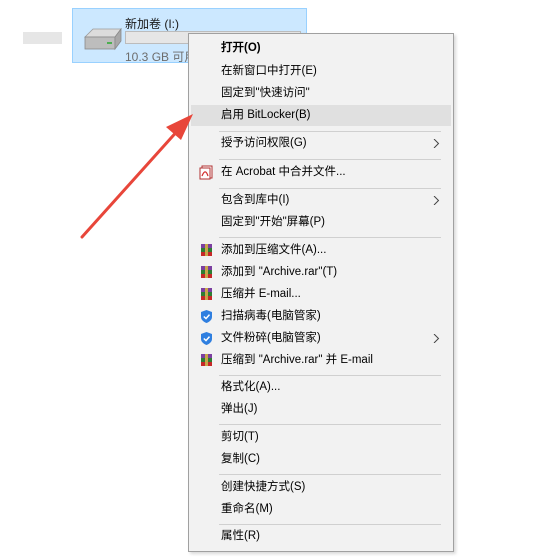  I want to click on arrow-head, so click(179, 127).